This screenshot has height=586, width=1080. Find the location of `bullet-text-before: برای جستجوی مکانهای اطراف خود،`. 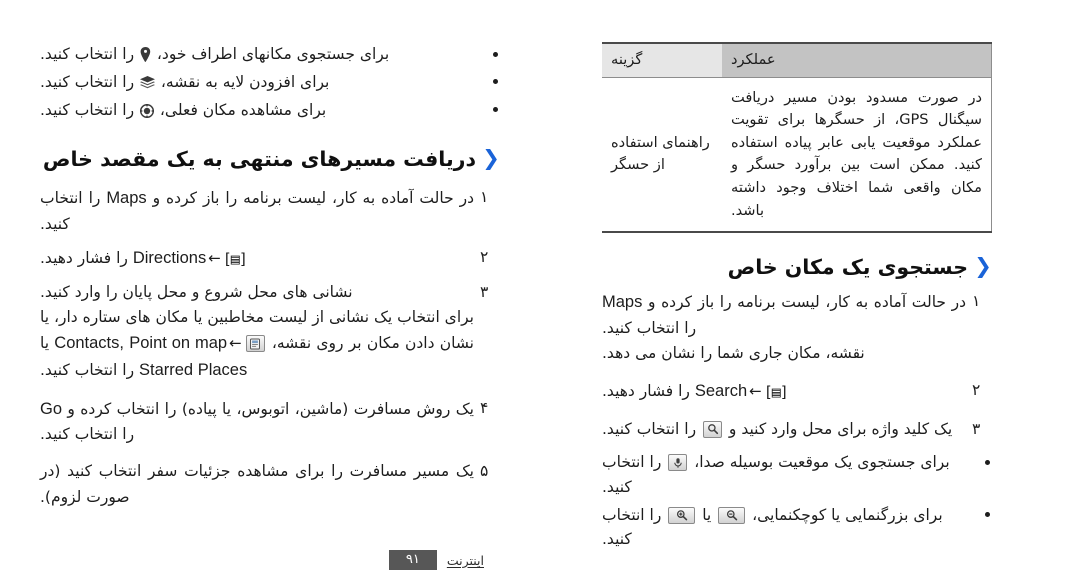

bullet-text-before: برای جستجوی مکانهای اطراف خود، is located at coordinates (271, 54).